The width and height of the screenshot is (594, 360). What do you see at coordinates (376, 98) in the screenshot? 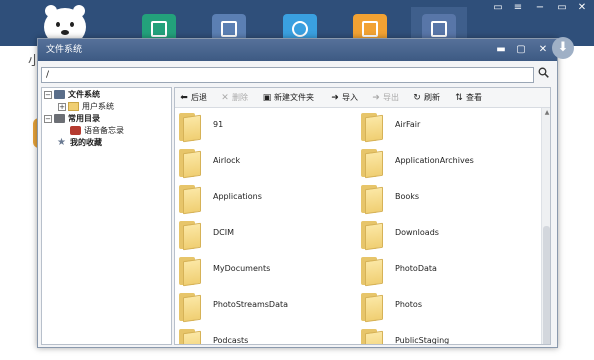
I see `export-icon: ➜` at bounding box center [376, 98].